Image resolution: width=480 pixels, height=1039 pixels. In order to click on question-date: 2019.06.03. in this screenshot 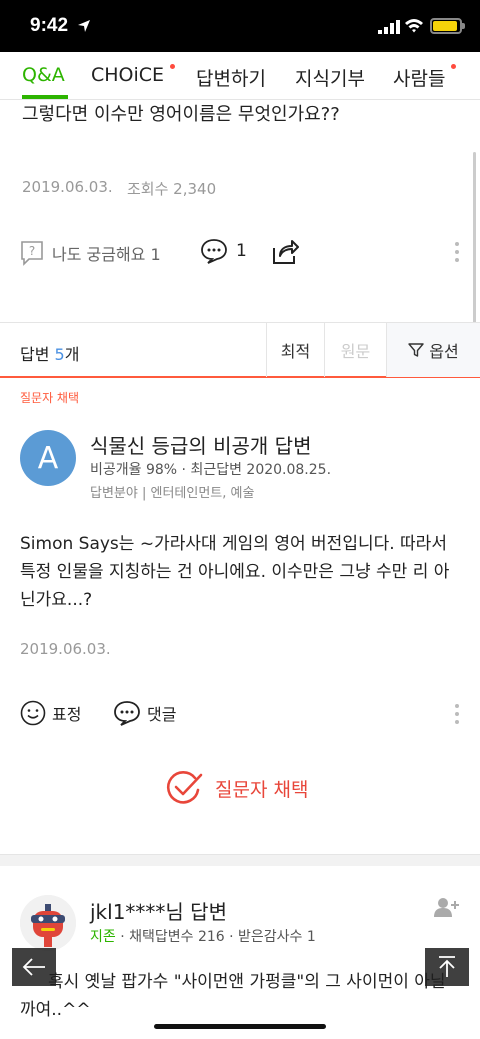, I will do `click(67, 187)`.